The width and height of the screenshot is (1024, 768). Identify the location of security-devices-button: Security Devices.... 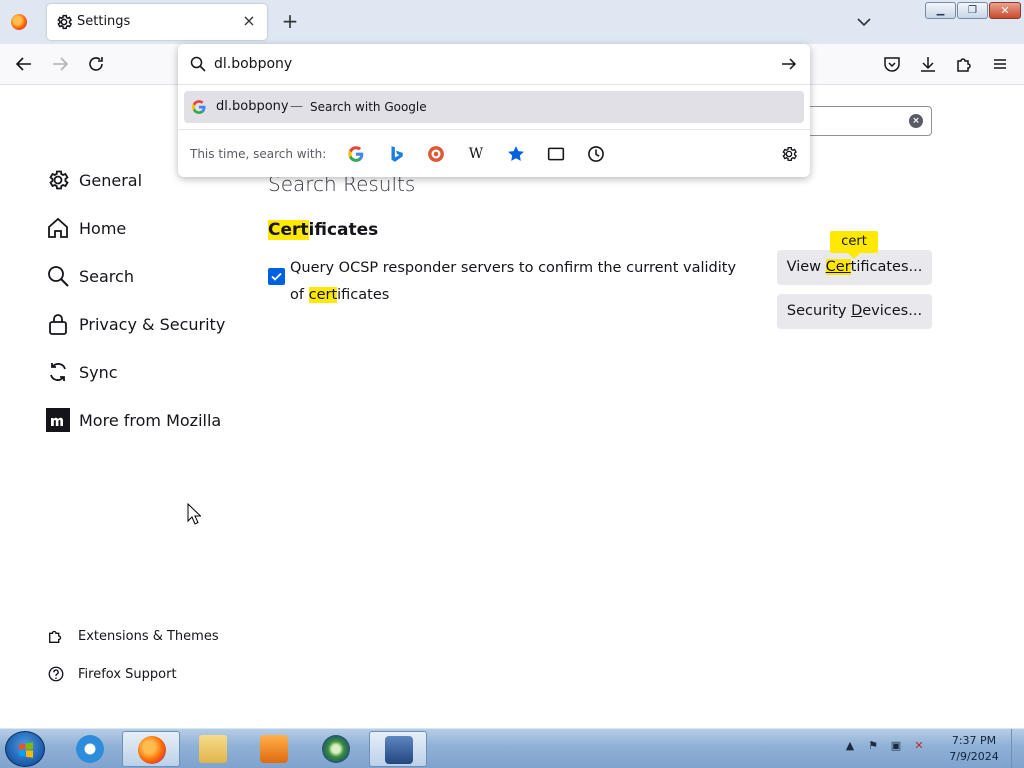
(854, 311).